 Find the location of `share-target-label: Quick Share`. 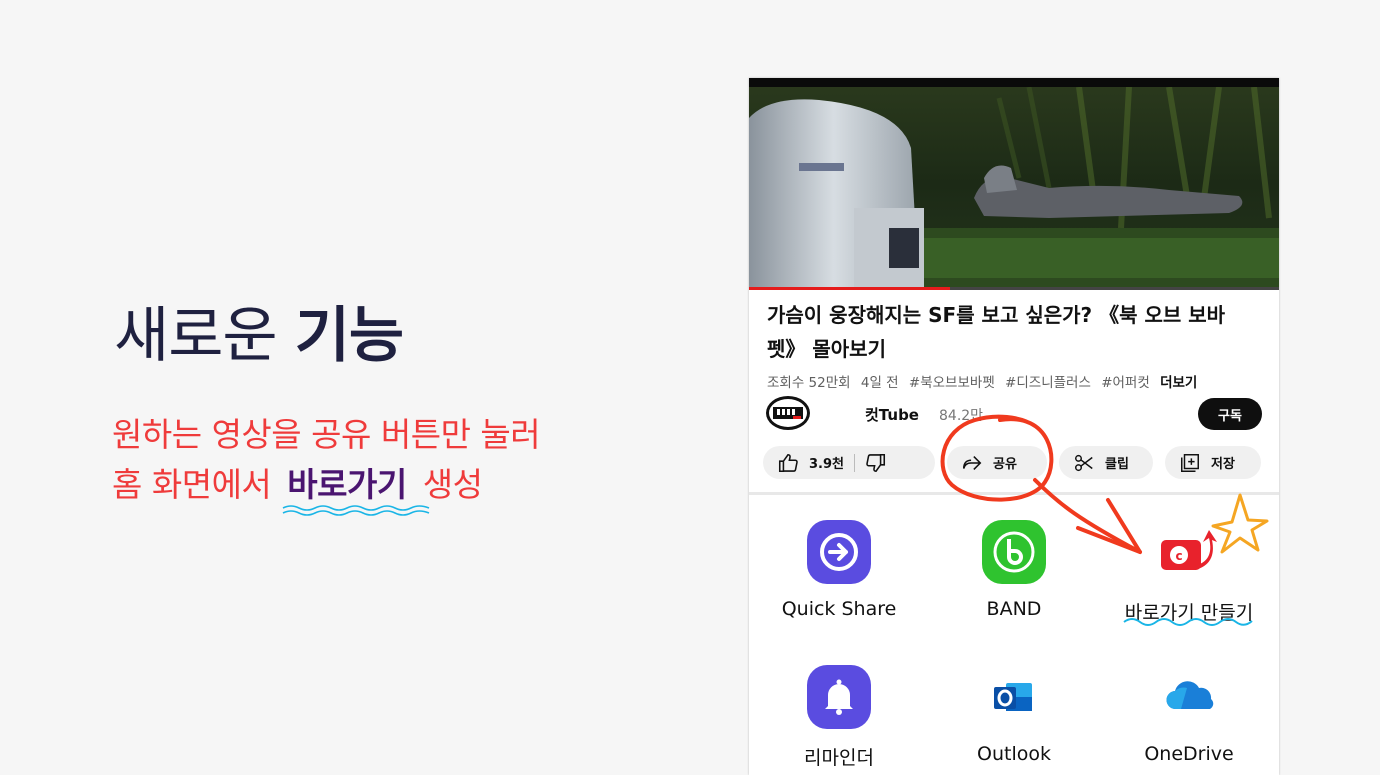

share-target-label: Quick Share is located at coordinates (839, 609).